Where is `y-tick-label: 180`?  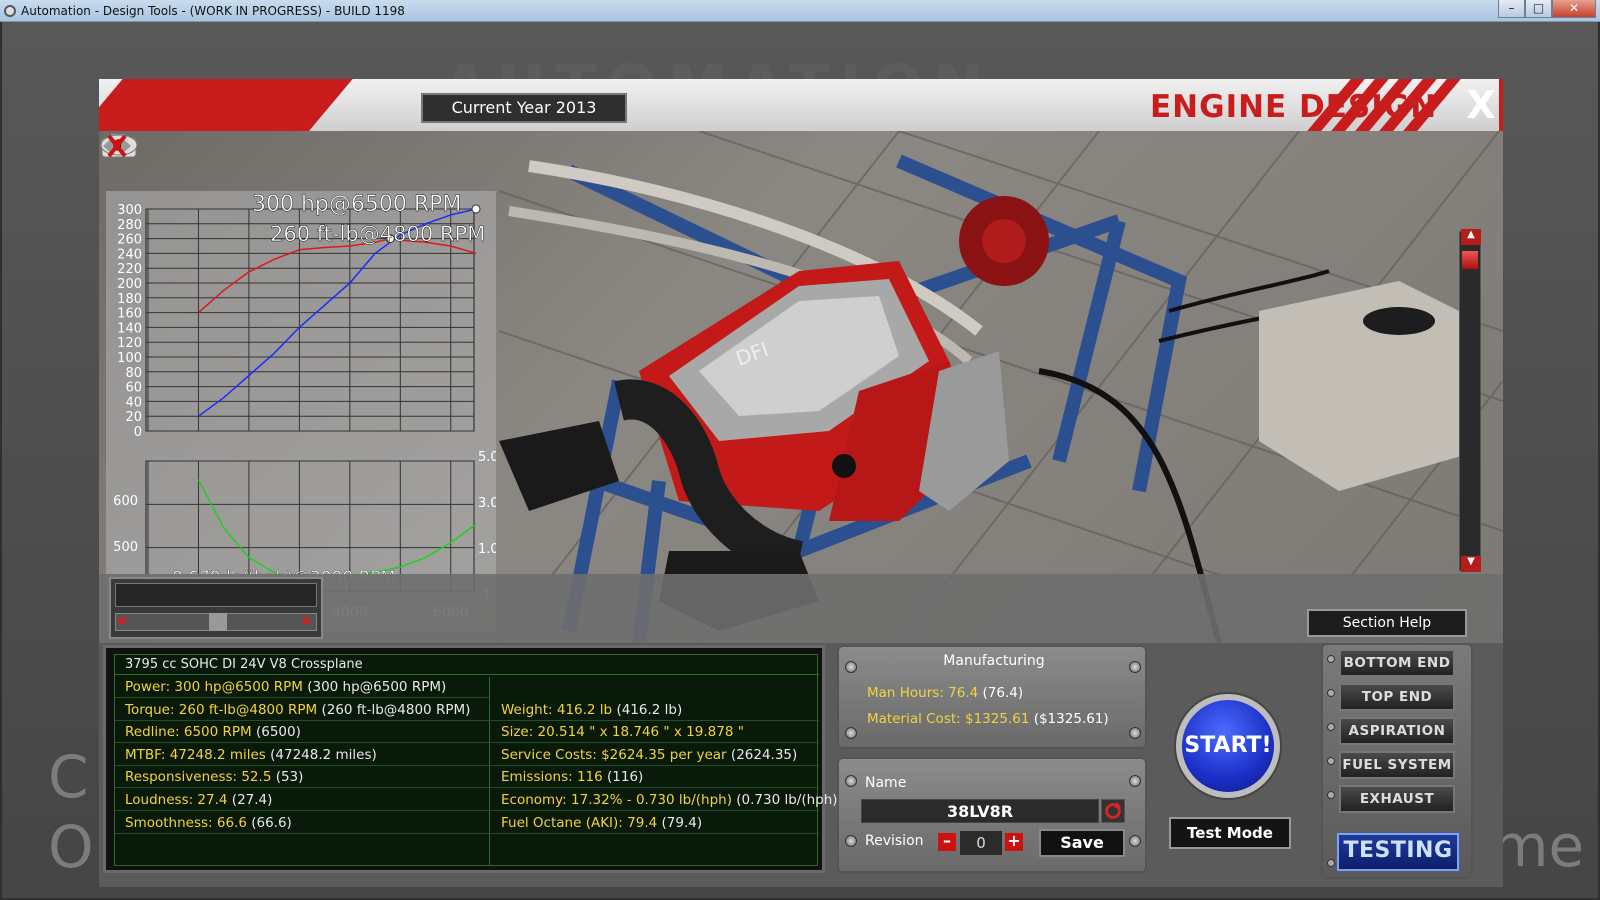
y-tick-label: 180 is located at coordinates (129, 299).